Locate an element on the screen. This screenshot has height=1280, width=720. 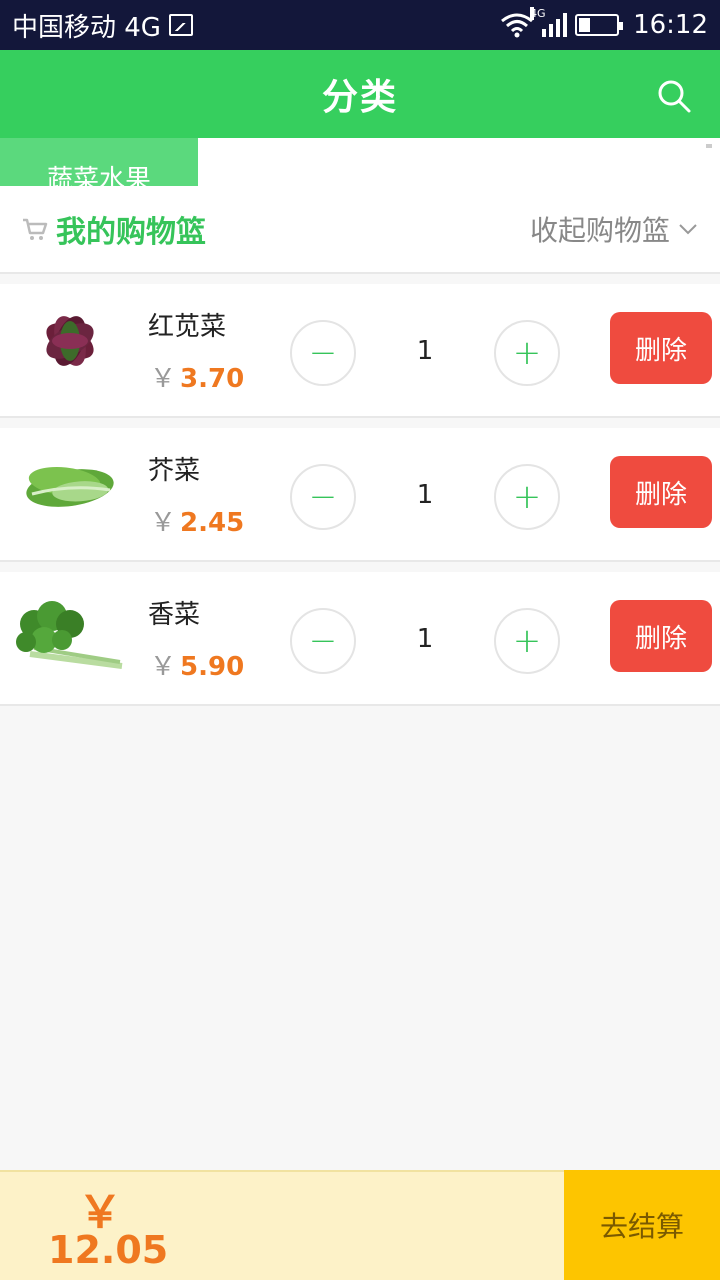
checkout-bar: ￥ 12.05 去结算 is located at coordinates (360, 1225).